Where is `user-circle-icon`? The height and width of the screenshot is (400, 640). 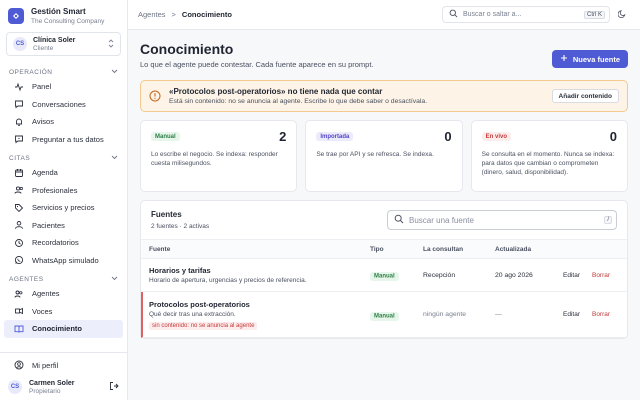
user-circle-icon is located at coordinates (19, 365).